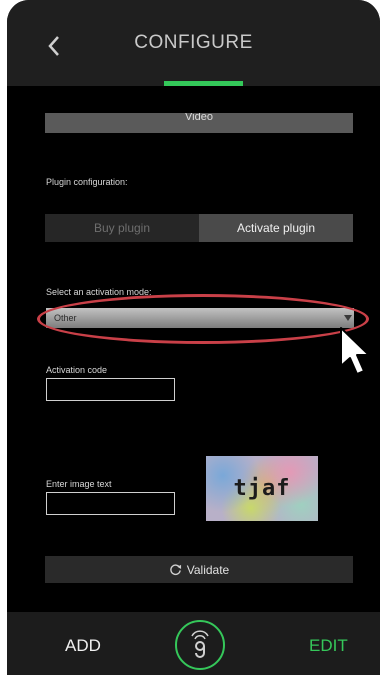 The width and height of the screenshot is (392, 675). Describe the element at coordinates (208, 569) in the screenshot. I see `validate-button-label: Validate` at that location.